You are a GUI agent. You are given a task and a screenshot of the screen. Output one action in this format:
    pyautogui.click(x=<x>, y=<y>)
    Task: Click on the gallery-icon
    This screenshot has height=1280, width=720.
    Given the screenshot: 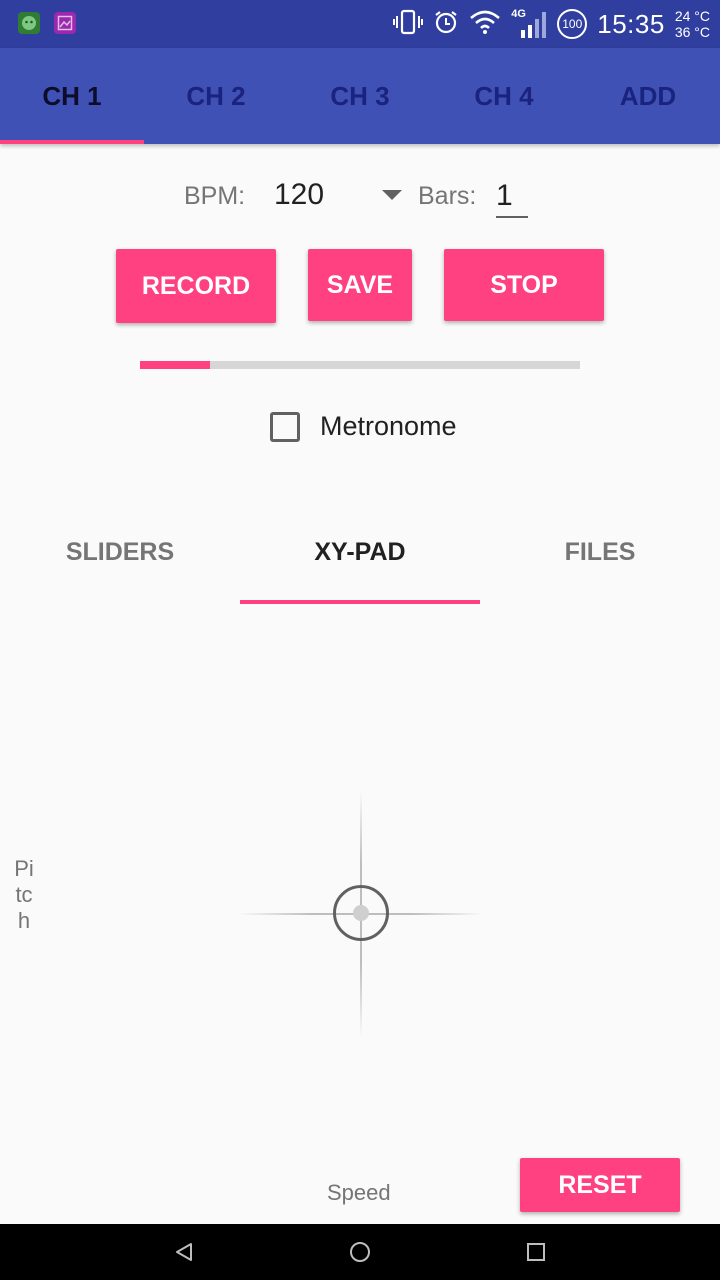 What is the action you would take?
    pyautogui.click(x=65, y=23)
    